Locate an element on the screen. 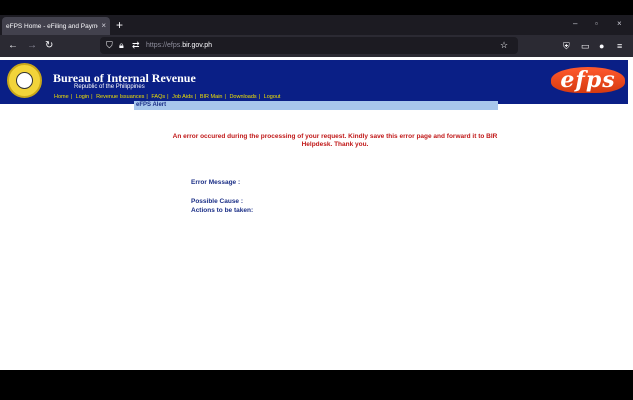  close-window-icon: × is located at coordinates (619, 24).